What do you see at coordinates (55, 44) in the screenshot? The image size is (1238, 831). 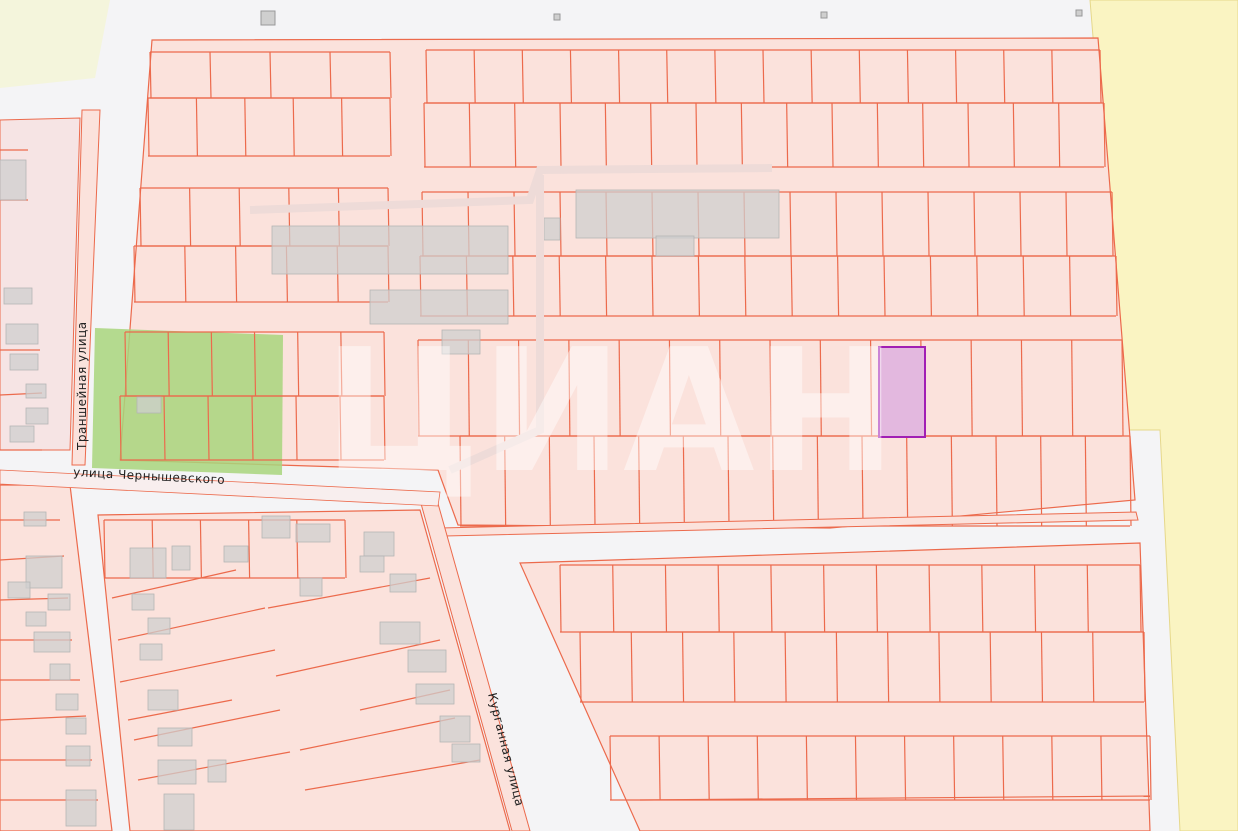 I see `yellow-zone-top-left` at bounding box center [55, 44].